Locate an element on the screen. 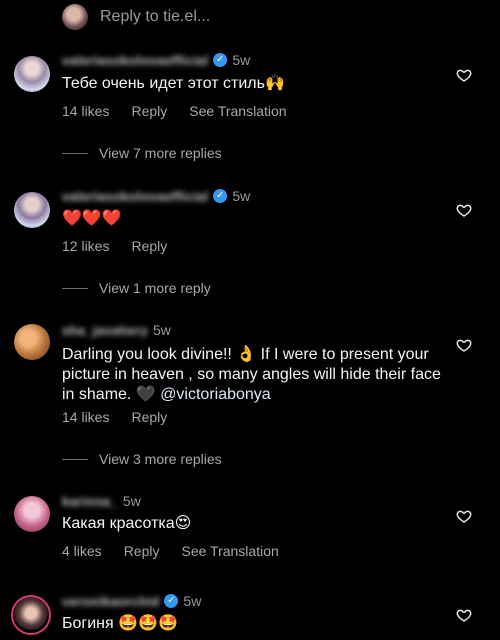  comment-meta: veronikaorchid ✓ 5w is located at coordinates (131, 601).